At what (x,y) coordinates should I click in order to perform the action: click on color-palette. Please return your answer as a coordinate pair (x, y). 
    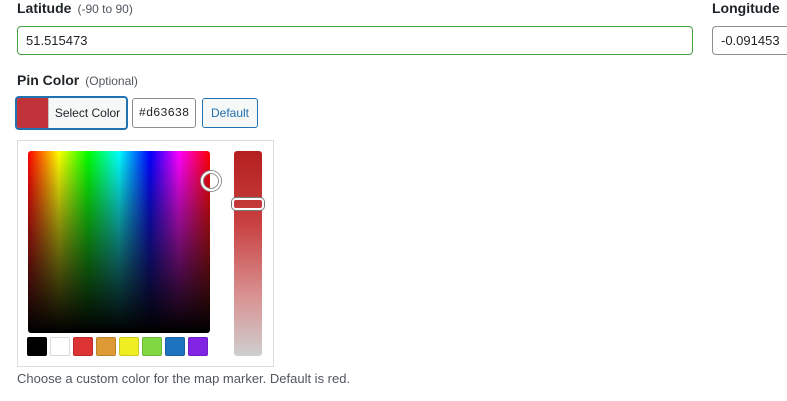
    Looking at the image, I should click on (117, 346).